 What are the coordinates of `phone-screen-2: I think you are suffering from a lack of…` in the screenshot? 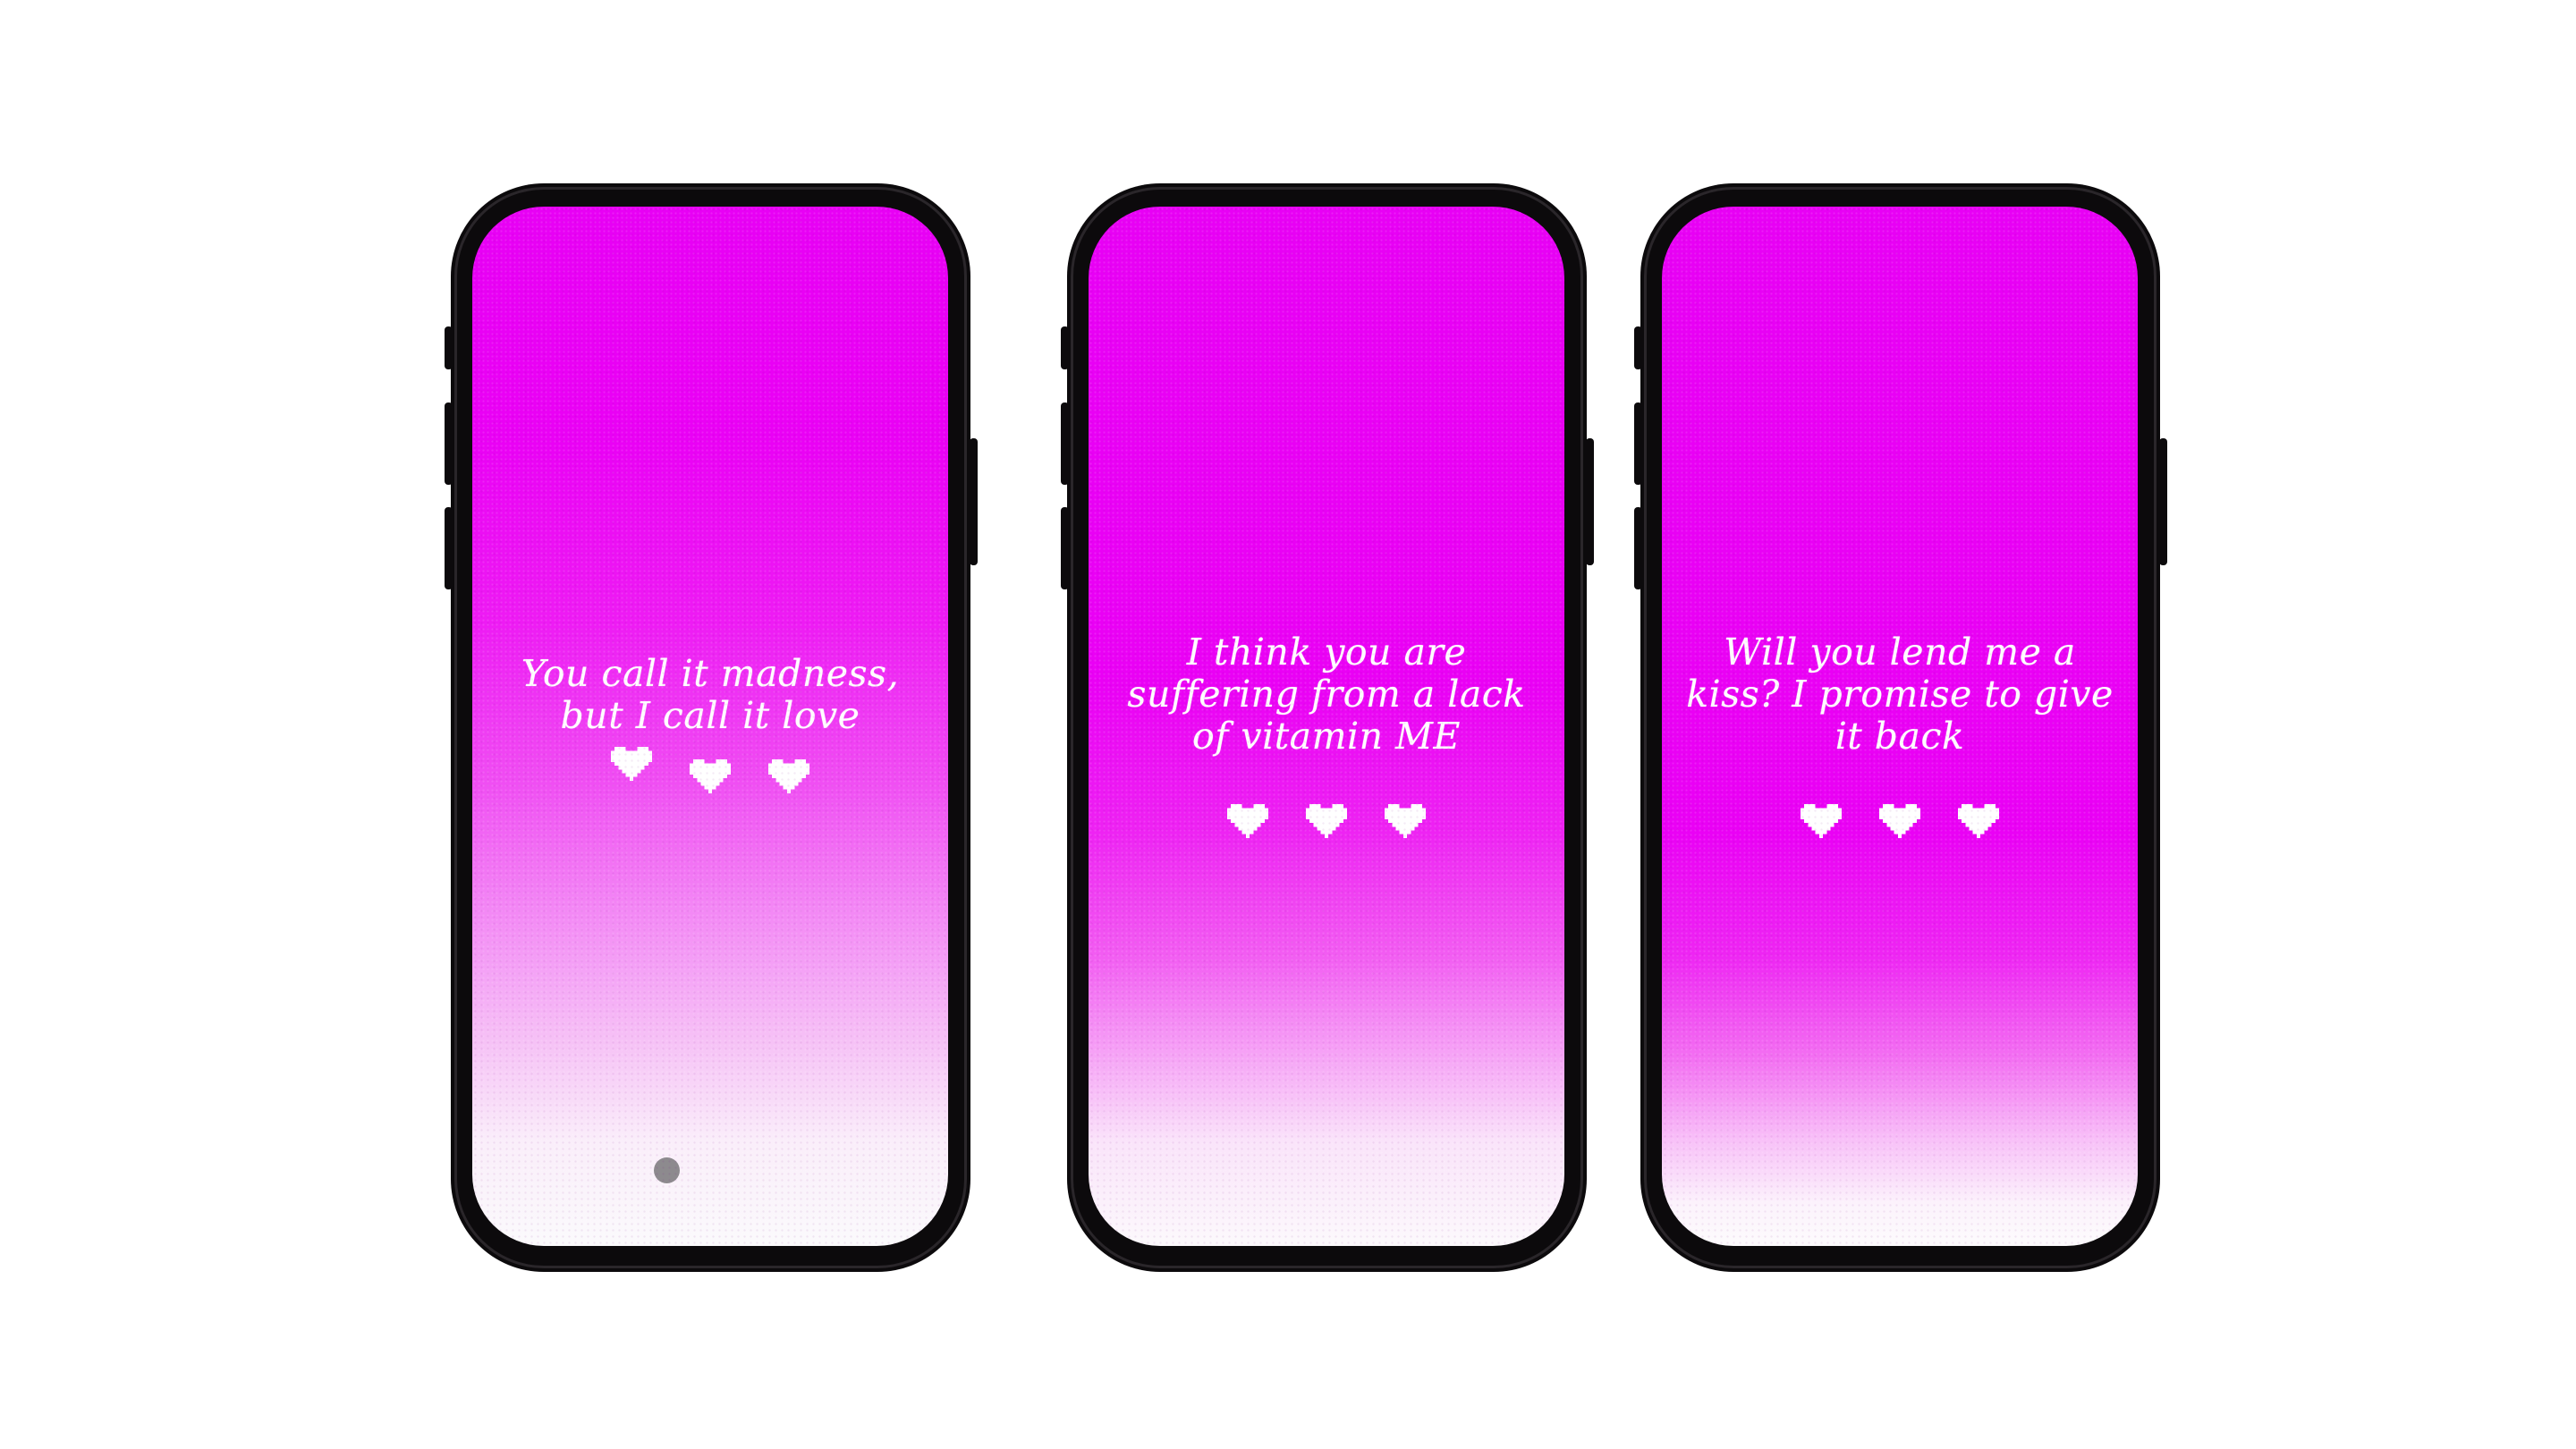 It's located at (1326, 726).